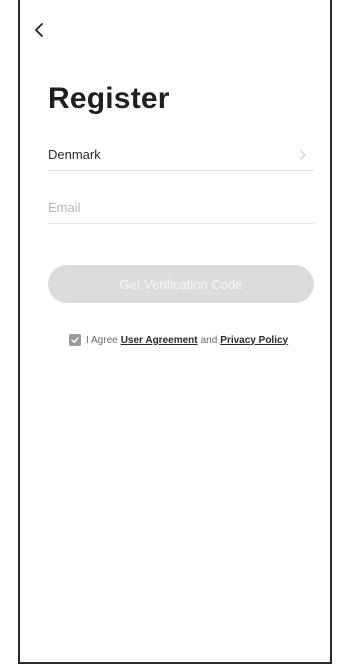  What do you see at coordinates (159, 340) in the screenshot?
I see `user-agreement-link: User Agreement` at bounding box center [159, 340].